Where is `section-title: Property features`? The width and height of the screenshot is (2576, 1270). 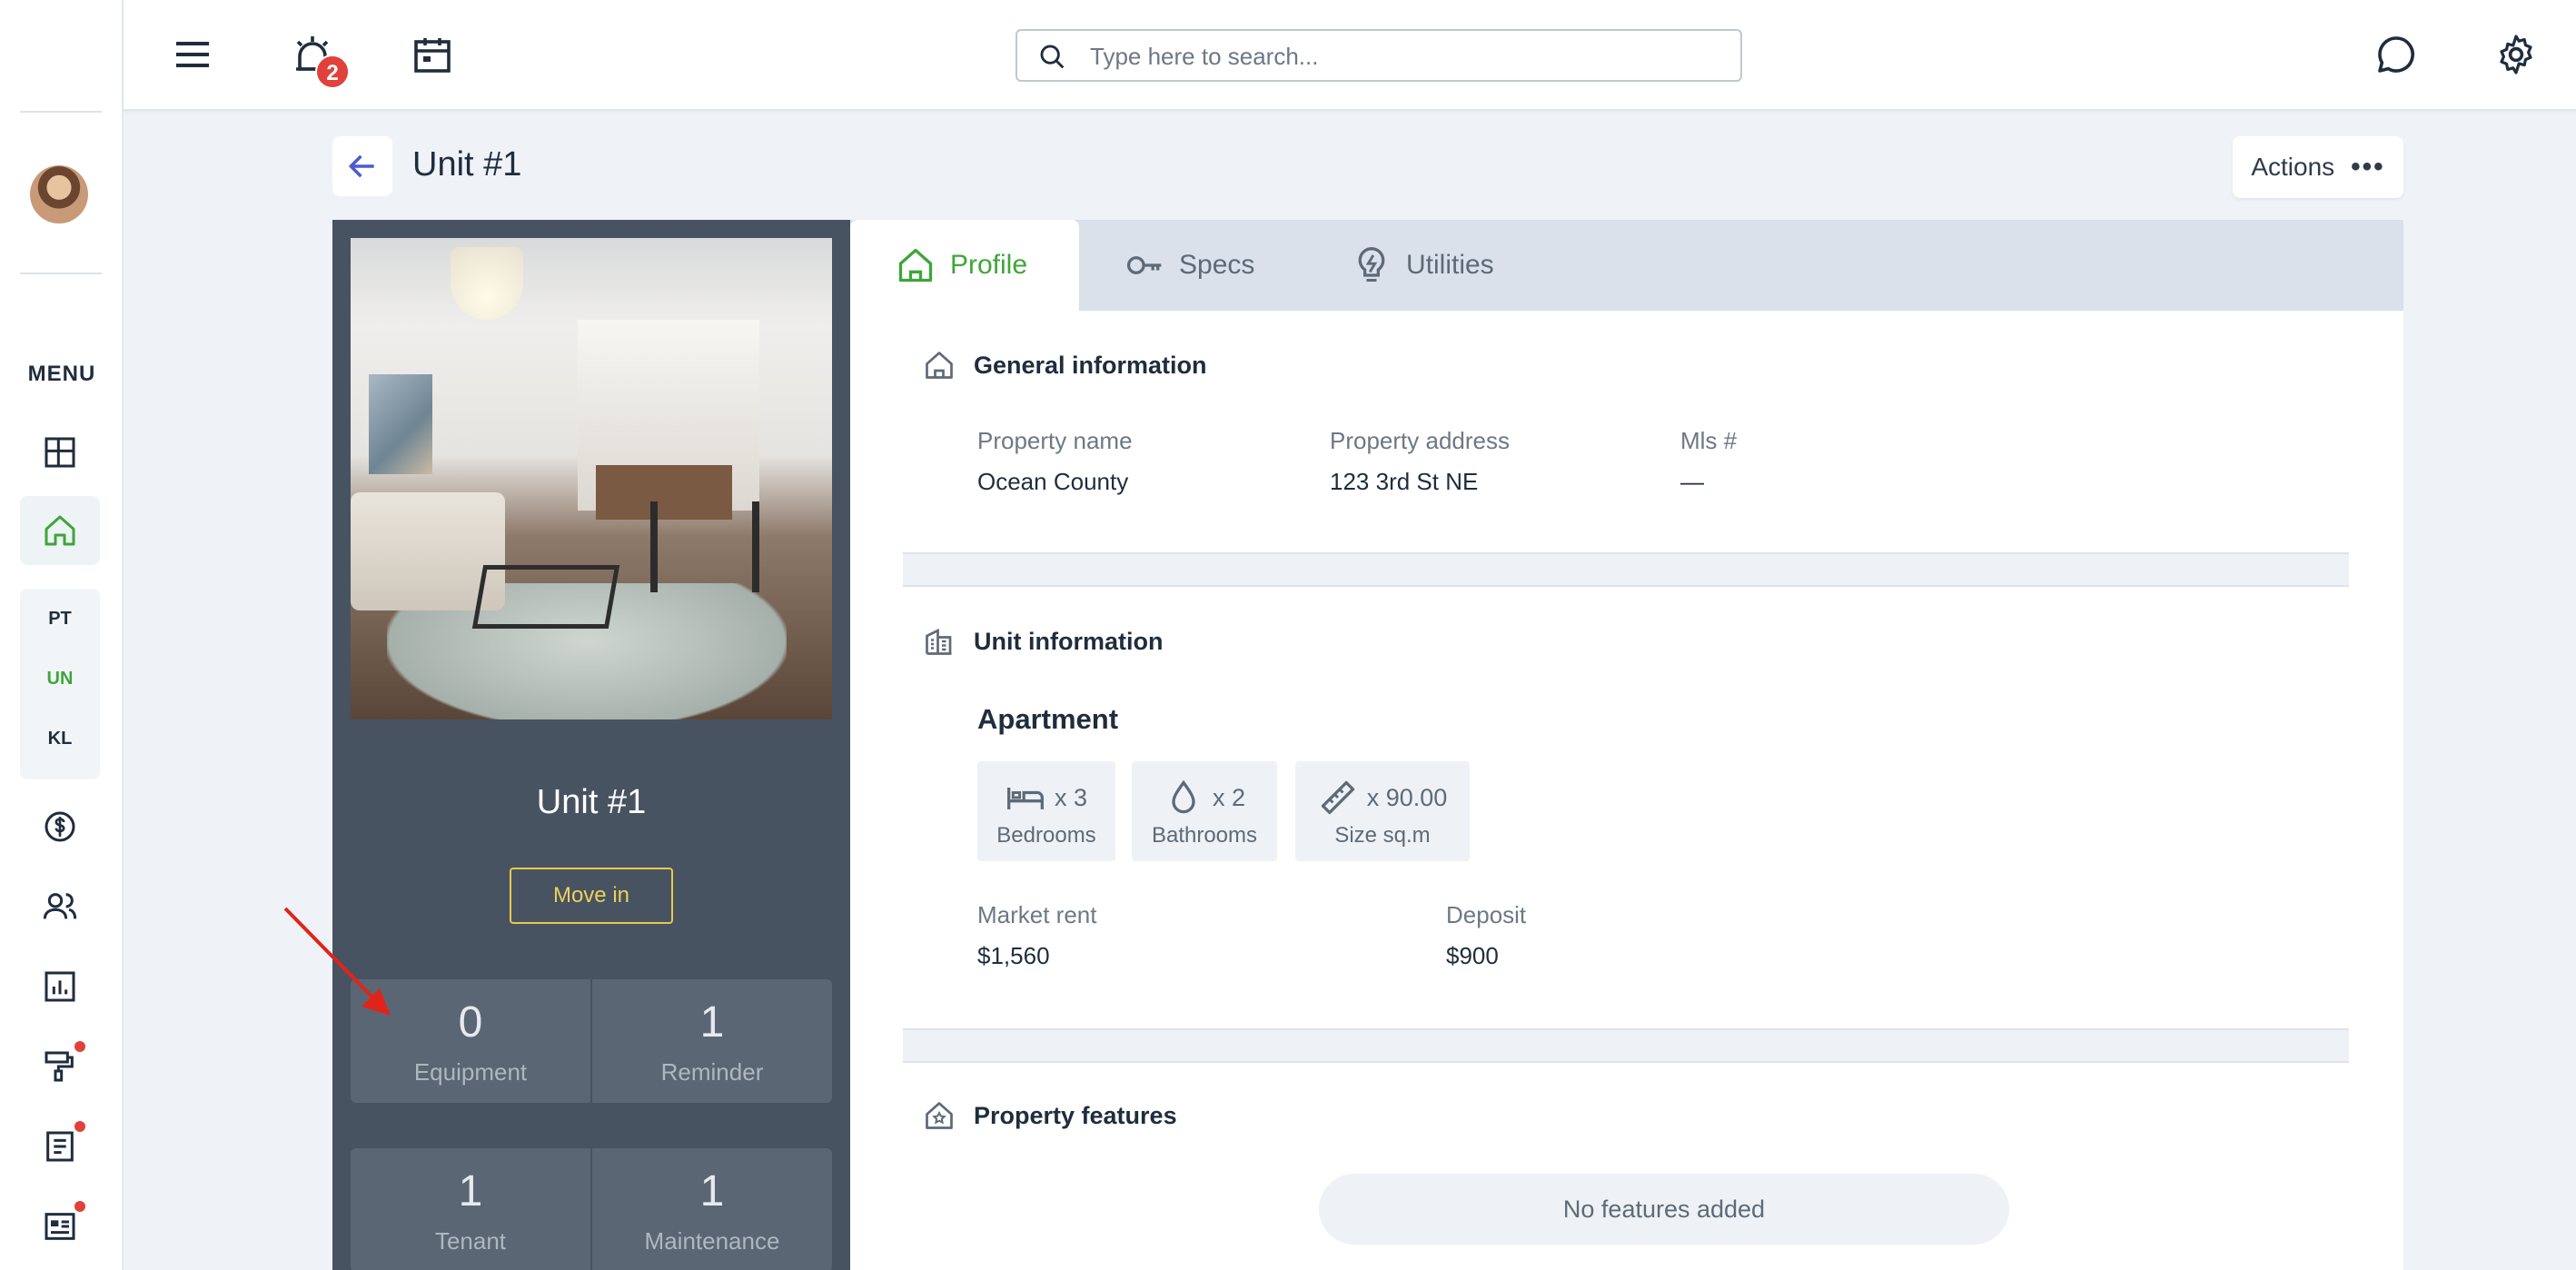 section-title: Property features is located at coordinates (1075, 1115).